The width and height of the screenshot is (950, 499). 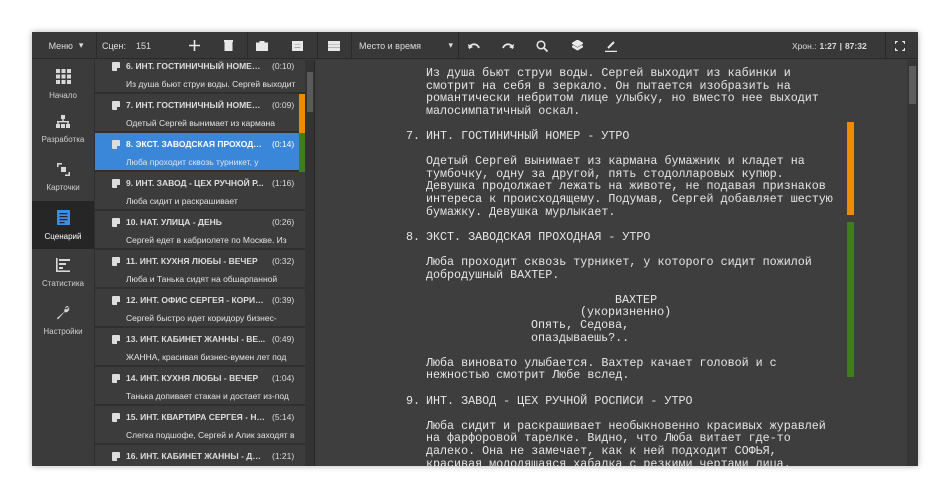 What do you see at coordinates (283, 300) in the screenshot?
I see `scene-duration: (0:39)` at bounding box center [283, 300].